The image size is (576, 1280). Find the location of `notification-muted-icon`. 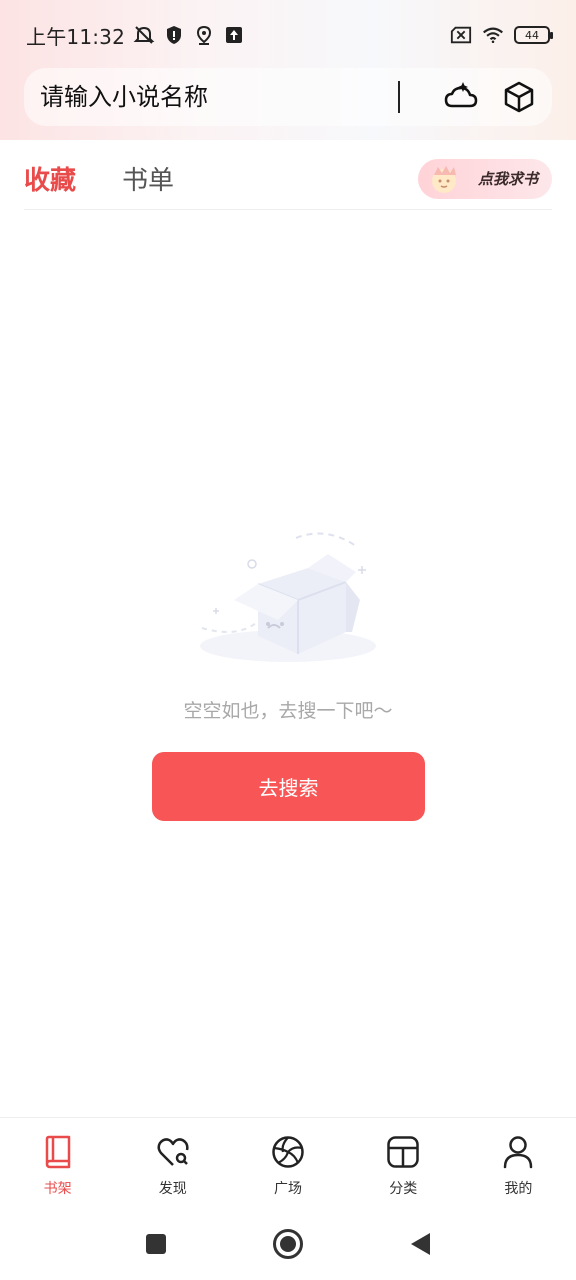

notification-muted-icon is located at coordinates (144, 35).